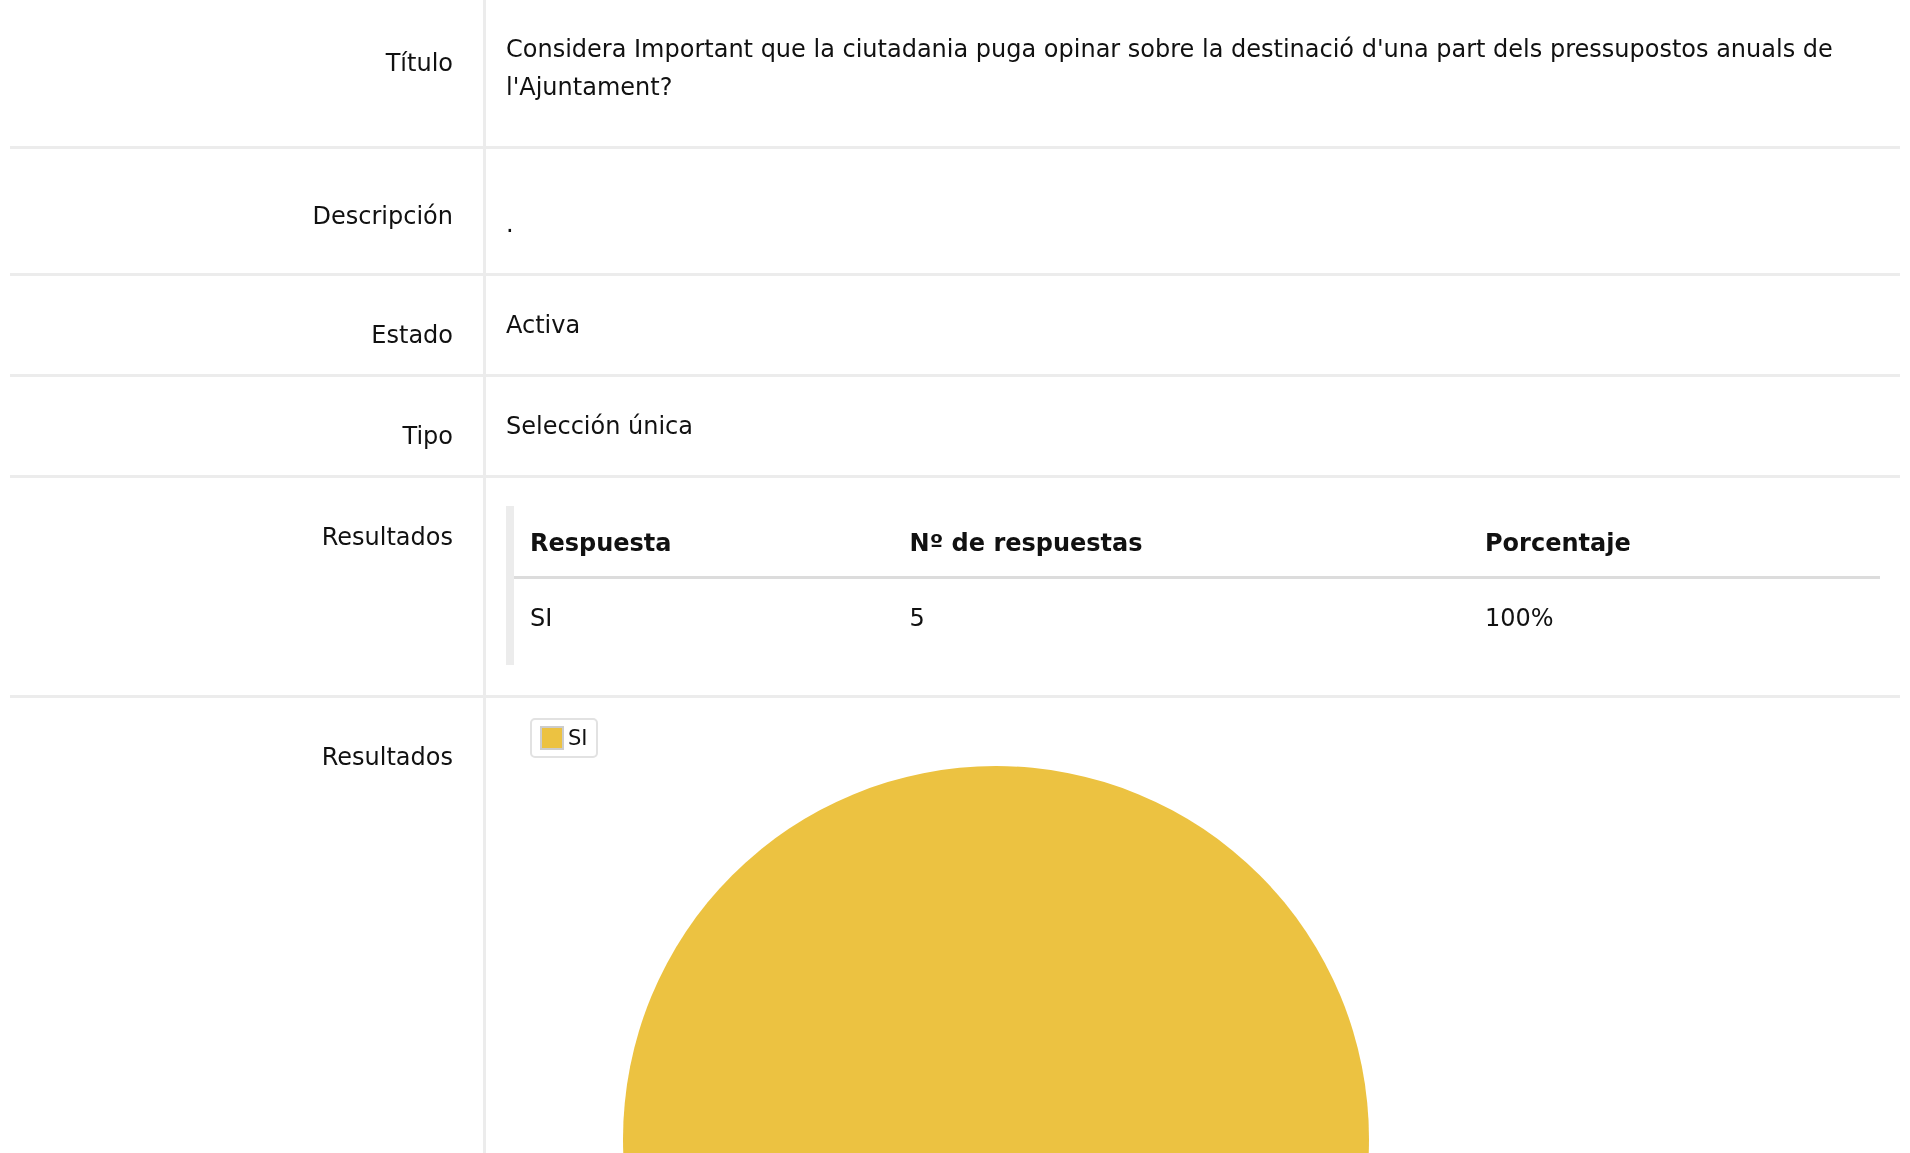 The width and height of the screenshot is (1910, 1153). What do you see at coordinates (702, 542) in the screenshot?
I see `column-header: Respuesta` at bounding box center [702, 542].